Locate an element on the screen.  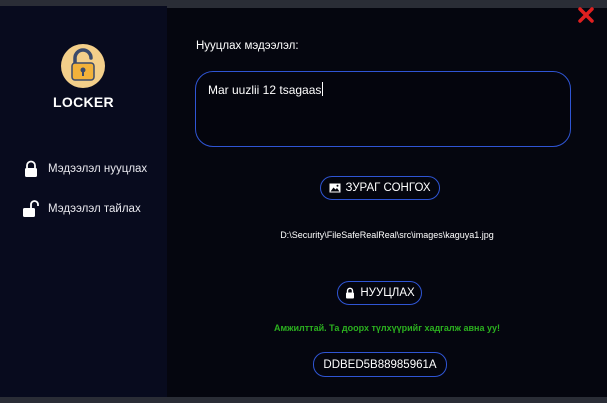
encrypt-button: НУУЦЛАХ is located at coordinates (379, 293).